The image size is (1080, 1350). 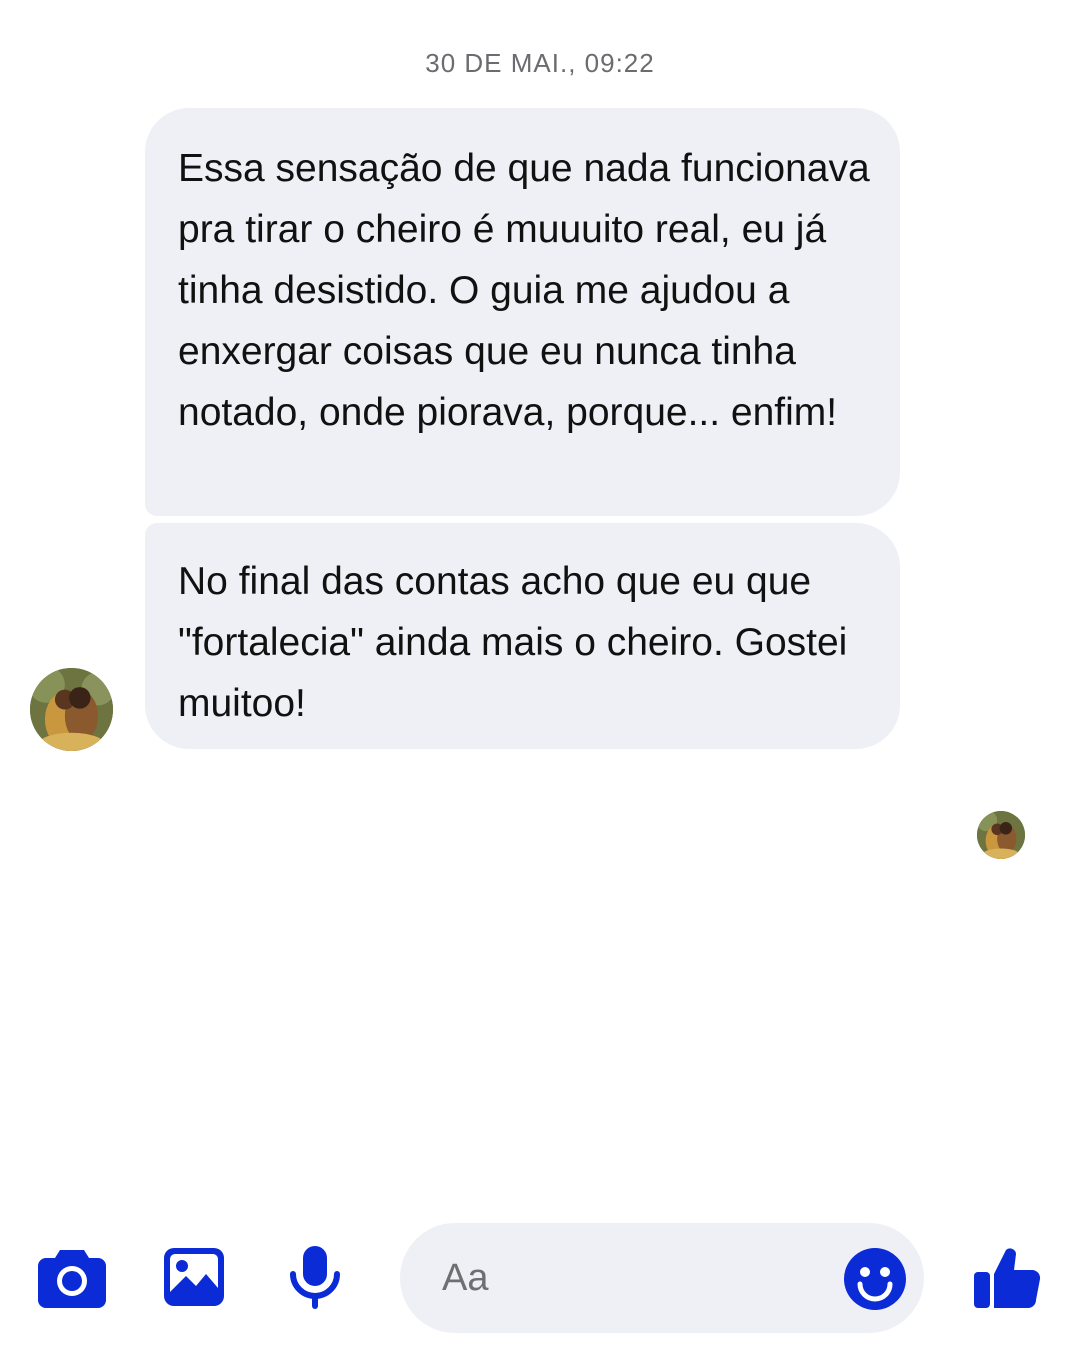 I want to click on microphone-icon, so click(x=315, y=1277).